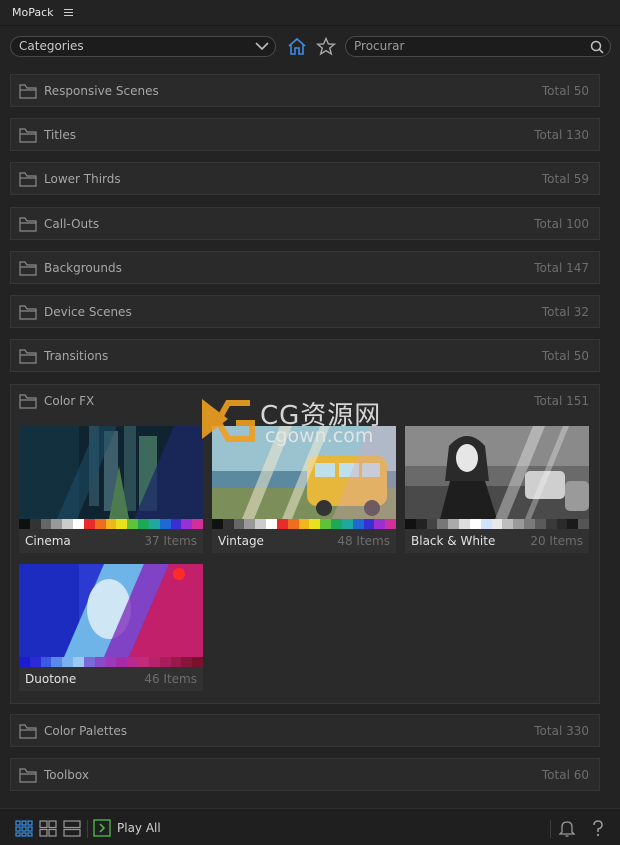 Image resolution: width=620 pixels, height=845 pixels. I want to click on preset-card-black-white: Black & White 20 Items, so click(497, 489).